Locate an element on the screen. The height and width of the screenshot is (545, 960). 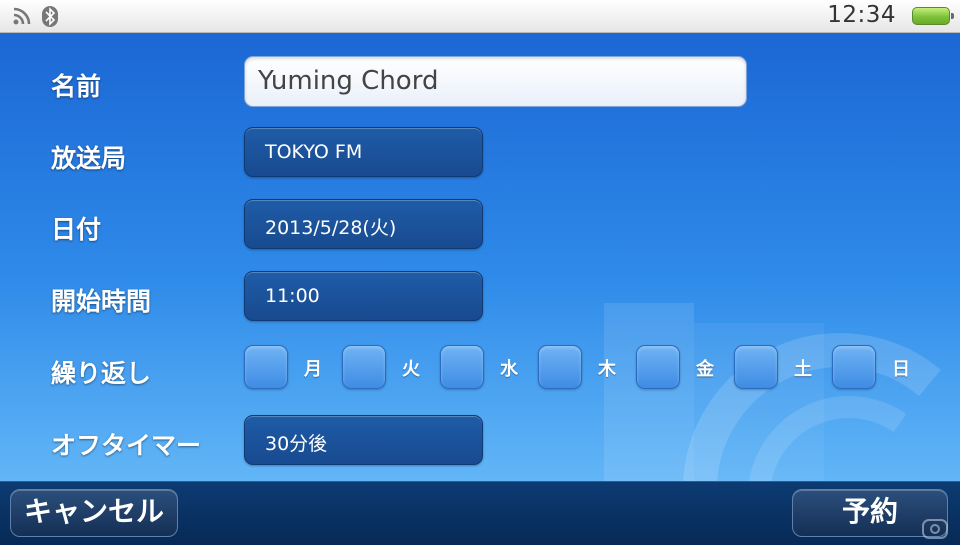
name-label: 名前 is located at coordinates (76, 86).